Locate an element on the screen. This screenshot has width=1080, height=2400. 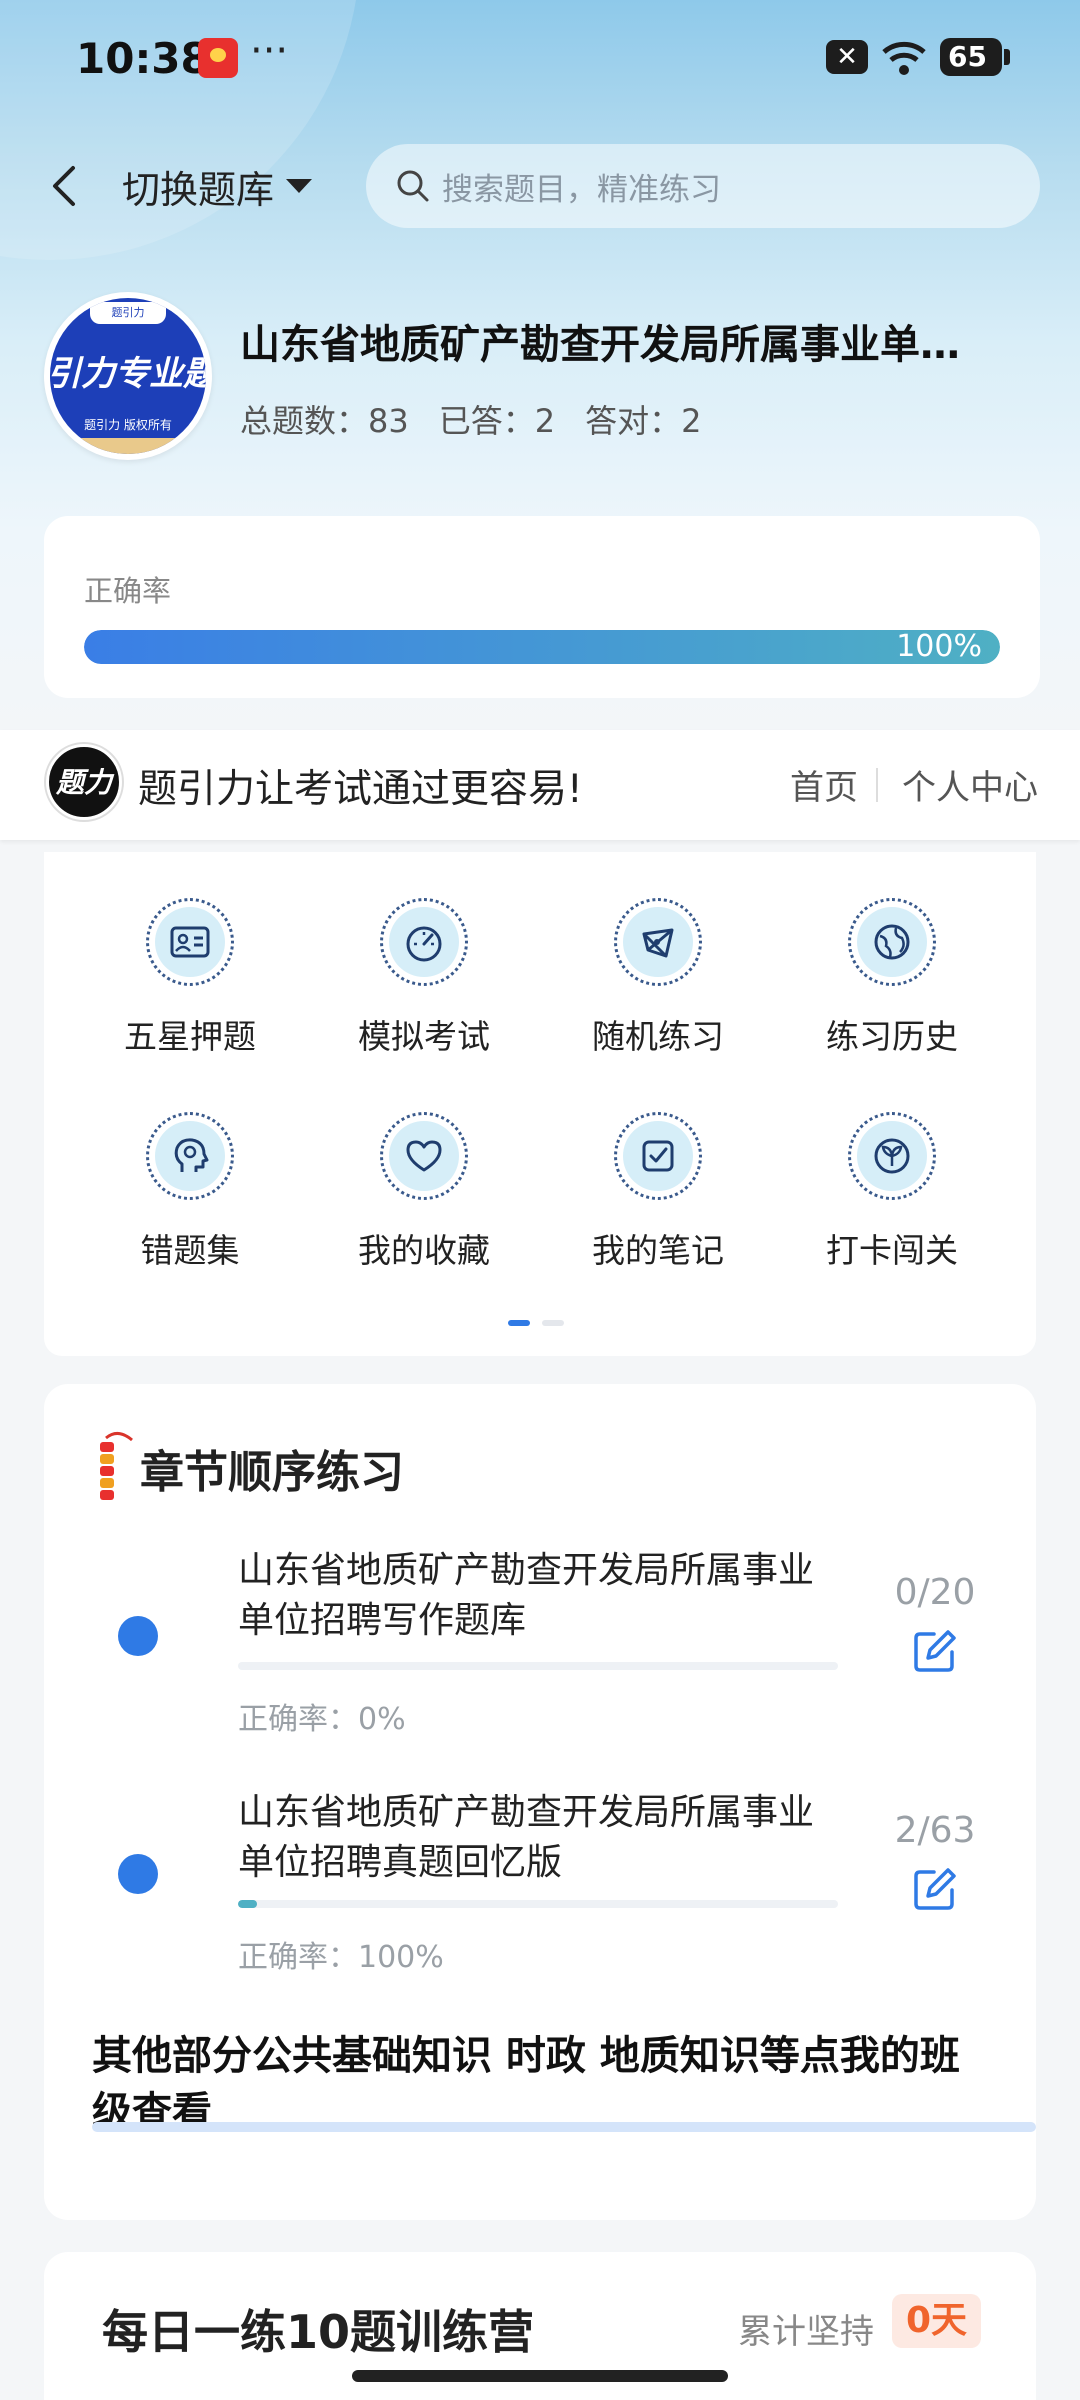
chapter-accuracy: 正确率：0% is located at coordinates (322, 1719).